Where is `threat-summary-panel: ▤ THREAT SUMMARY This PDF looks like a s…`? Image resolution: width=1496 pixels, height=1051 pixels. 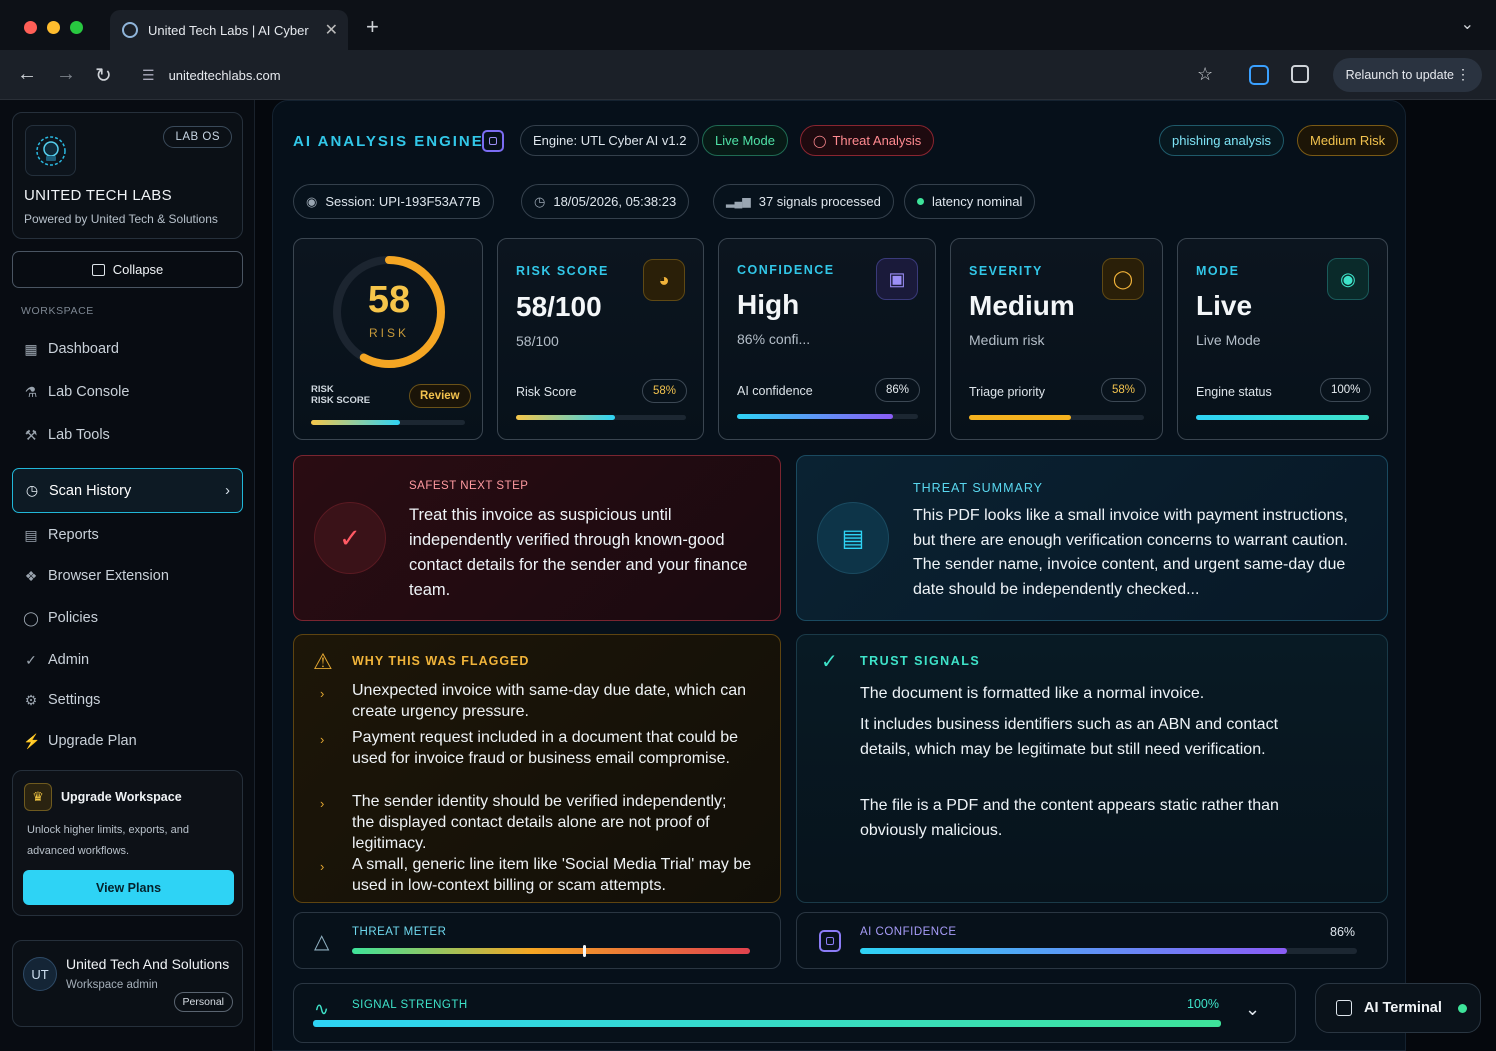 threat-summary-panel: ▤ THREAT SUMMARY This PDF looks like a s… is located at coordinates (1092, 538).